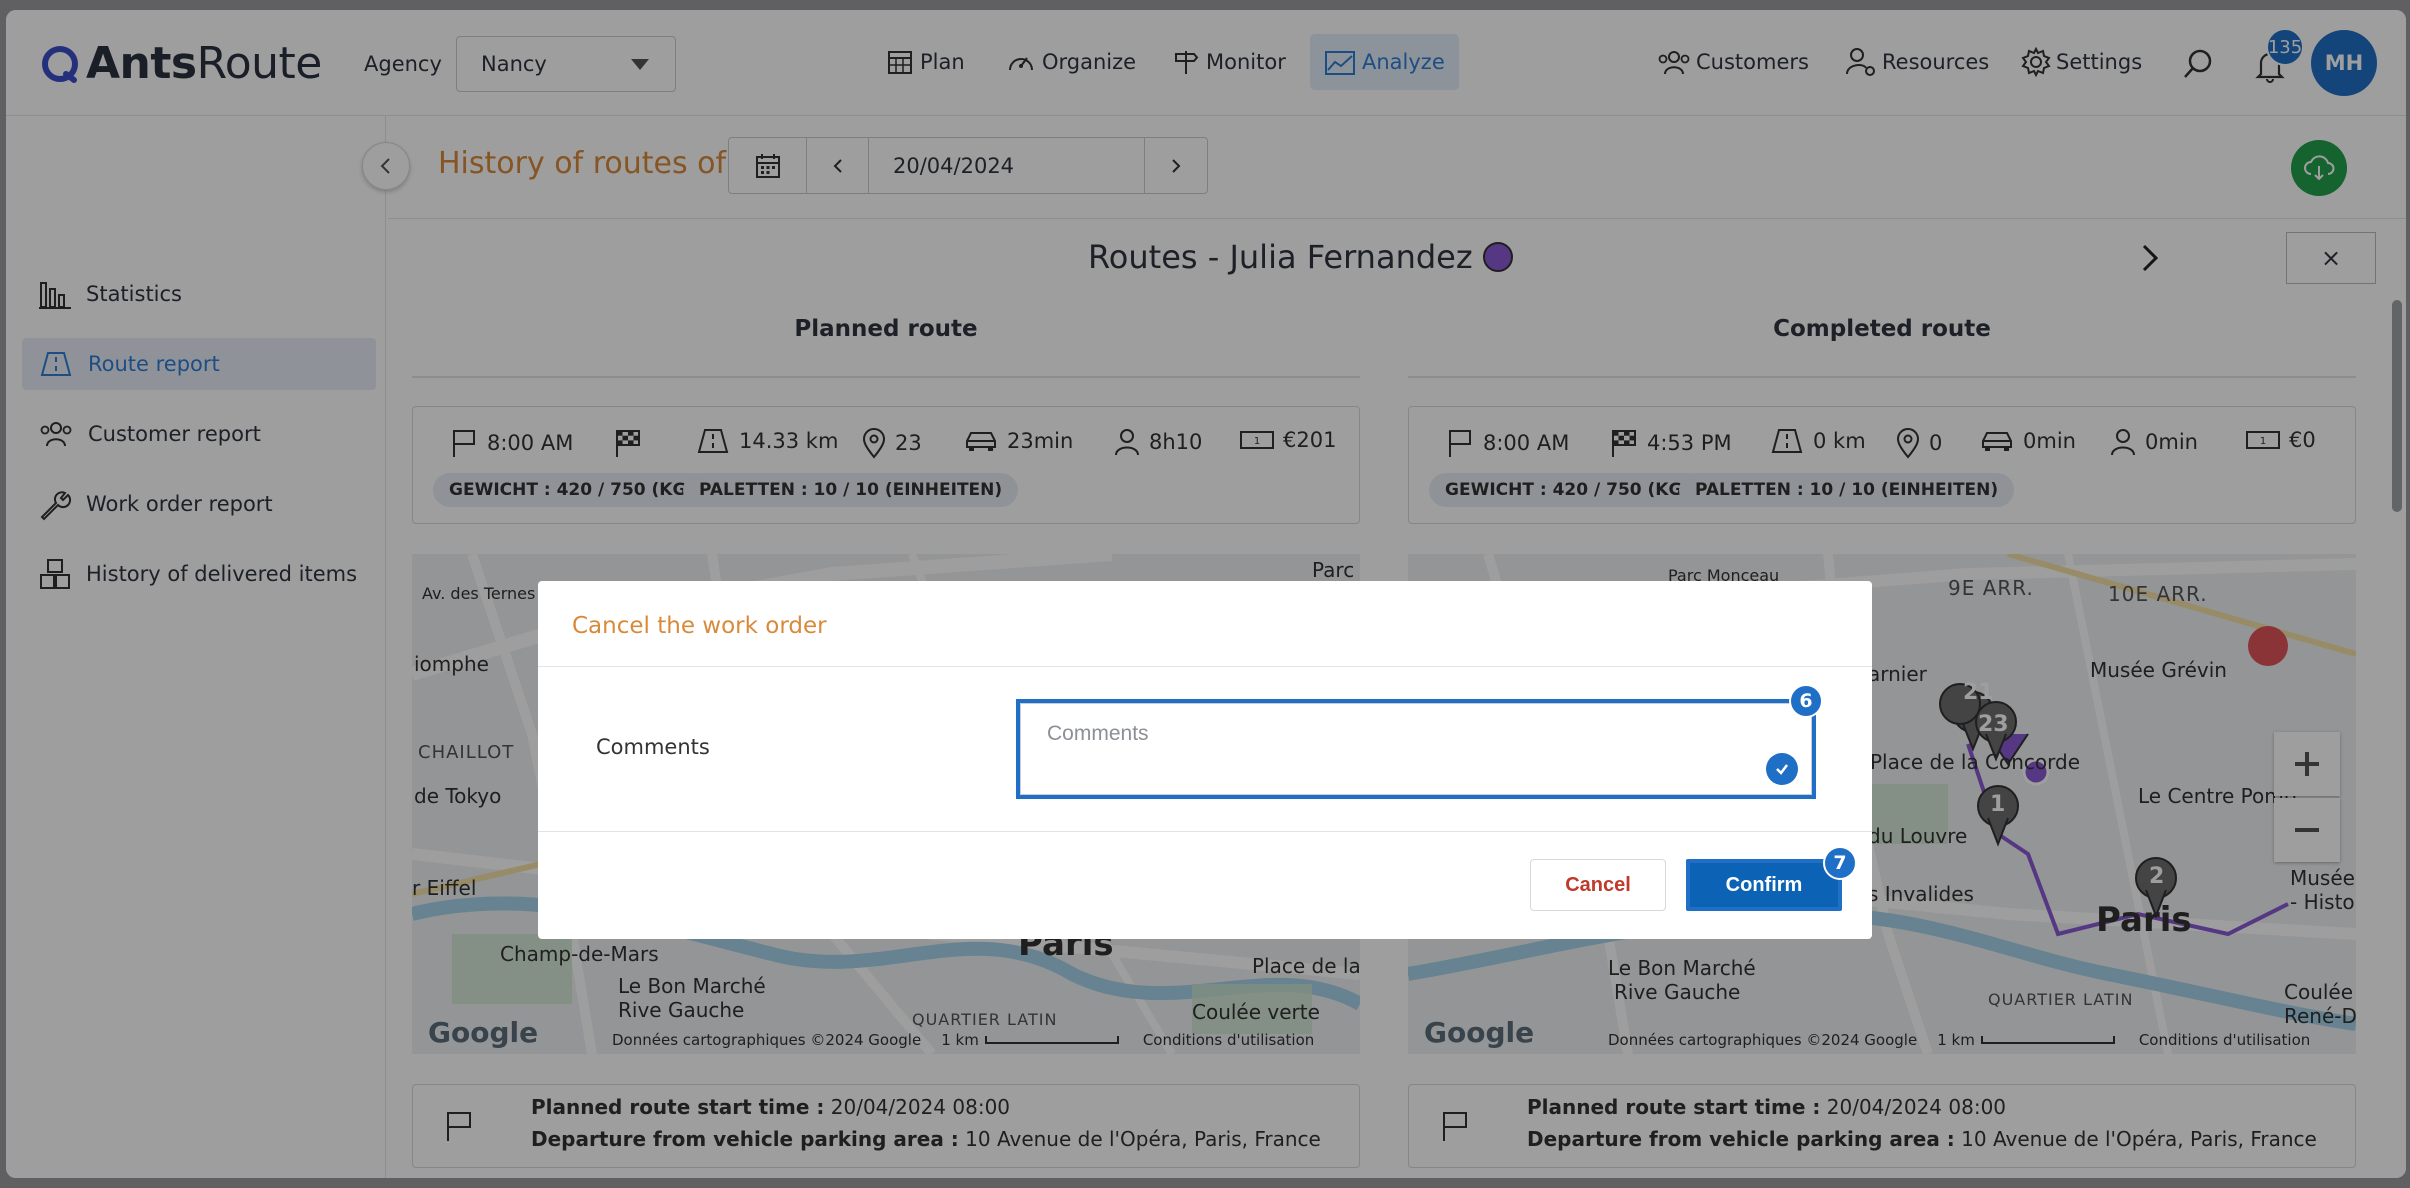 Image resolution: width=2410 pixels, height=1188 pixels. What do you see at coordinates (699, 626) in the screenshot?
I see `dialog-title: Cancel the work order` at bounding box center [699, 626].